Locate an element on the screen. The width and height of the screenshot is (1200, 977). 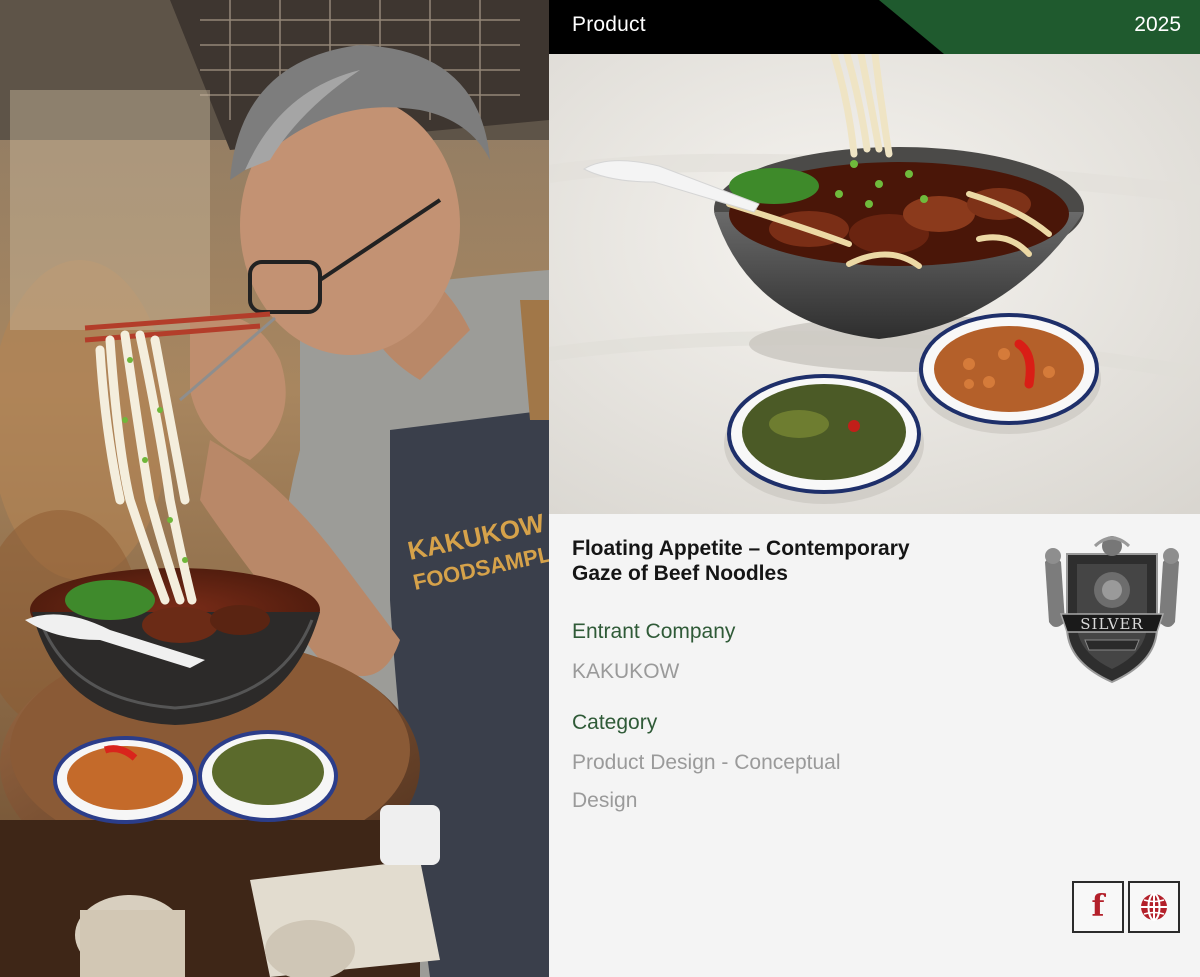
award-level-text: SILVER is located at coordinates (1111, 624).